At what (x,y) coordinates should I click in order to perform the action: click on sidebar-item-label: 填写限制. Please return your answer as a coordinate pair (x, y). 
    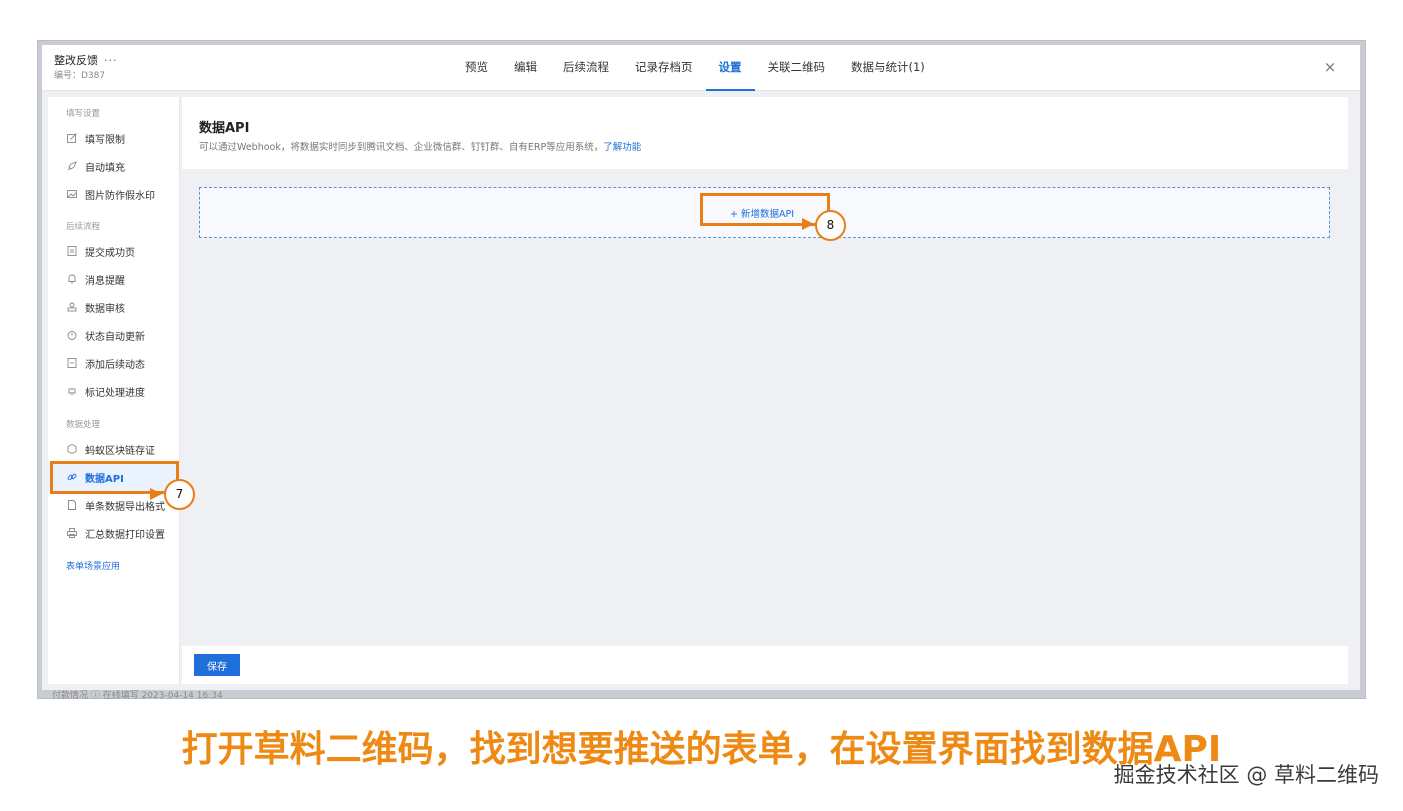
    Looking at the image, I should click on (105, 140).